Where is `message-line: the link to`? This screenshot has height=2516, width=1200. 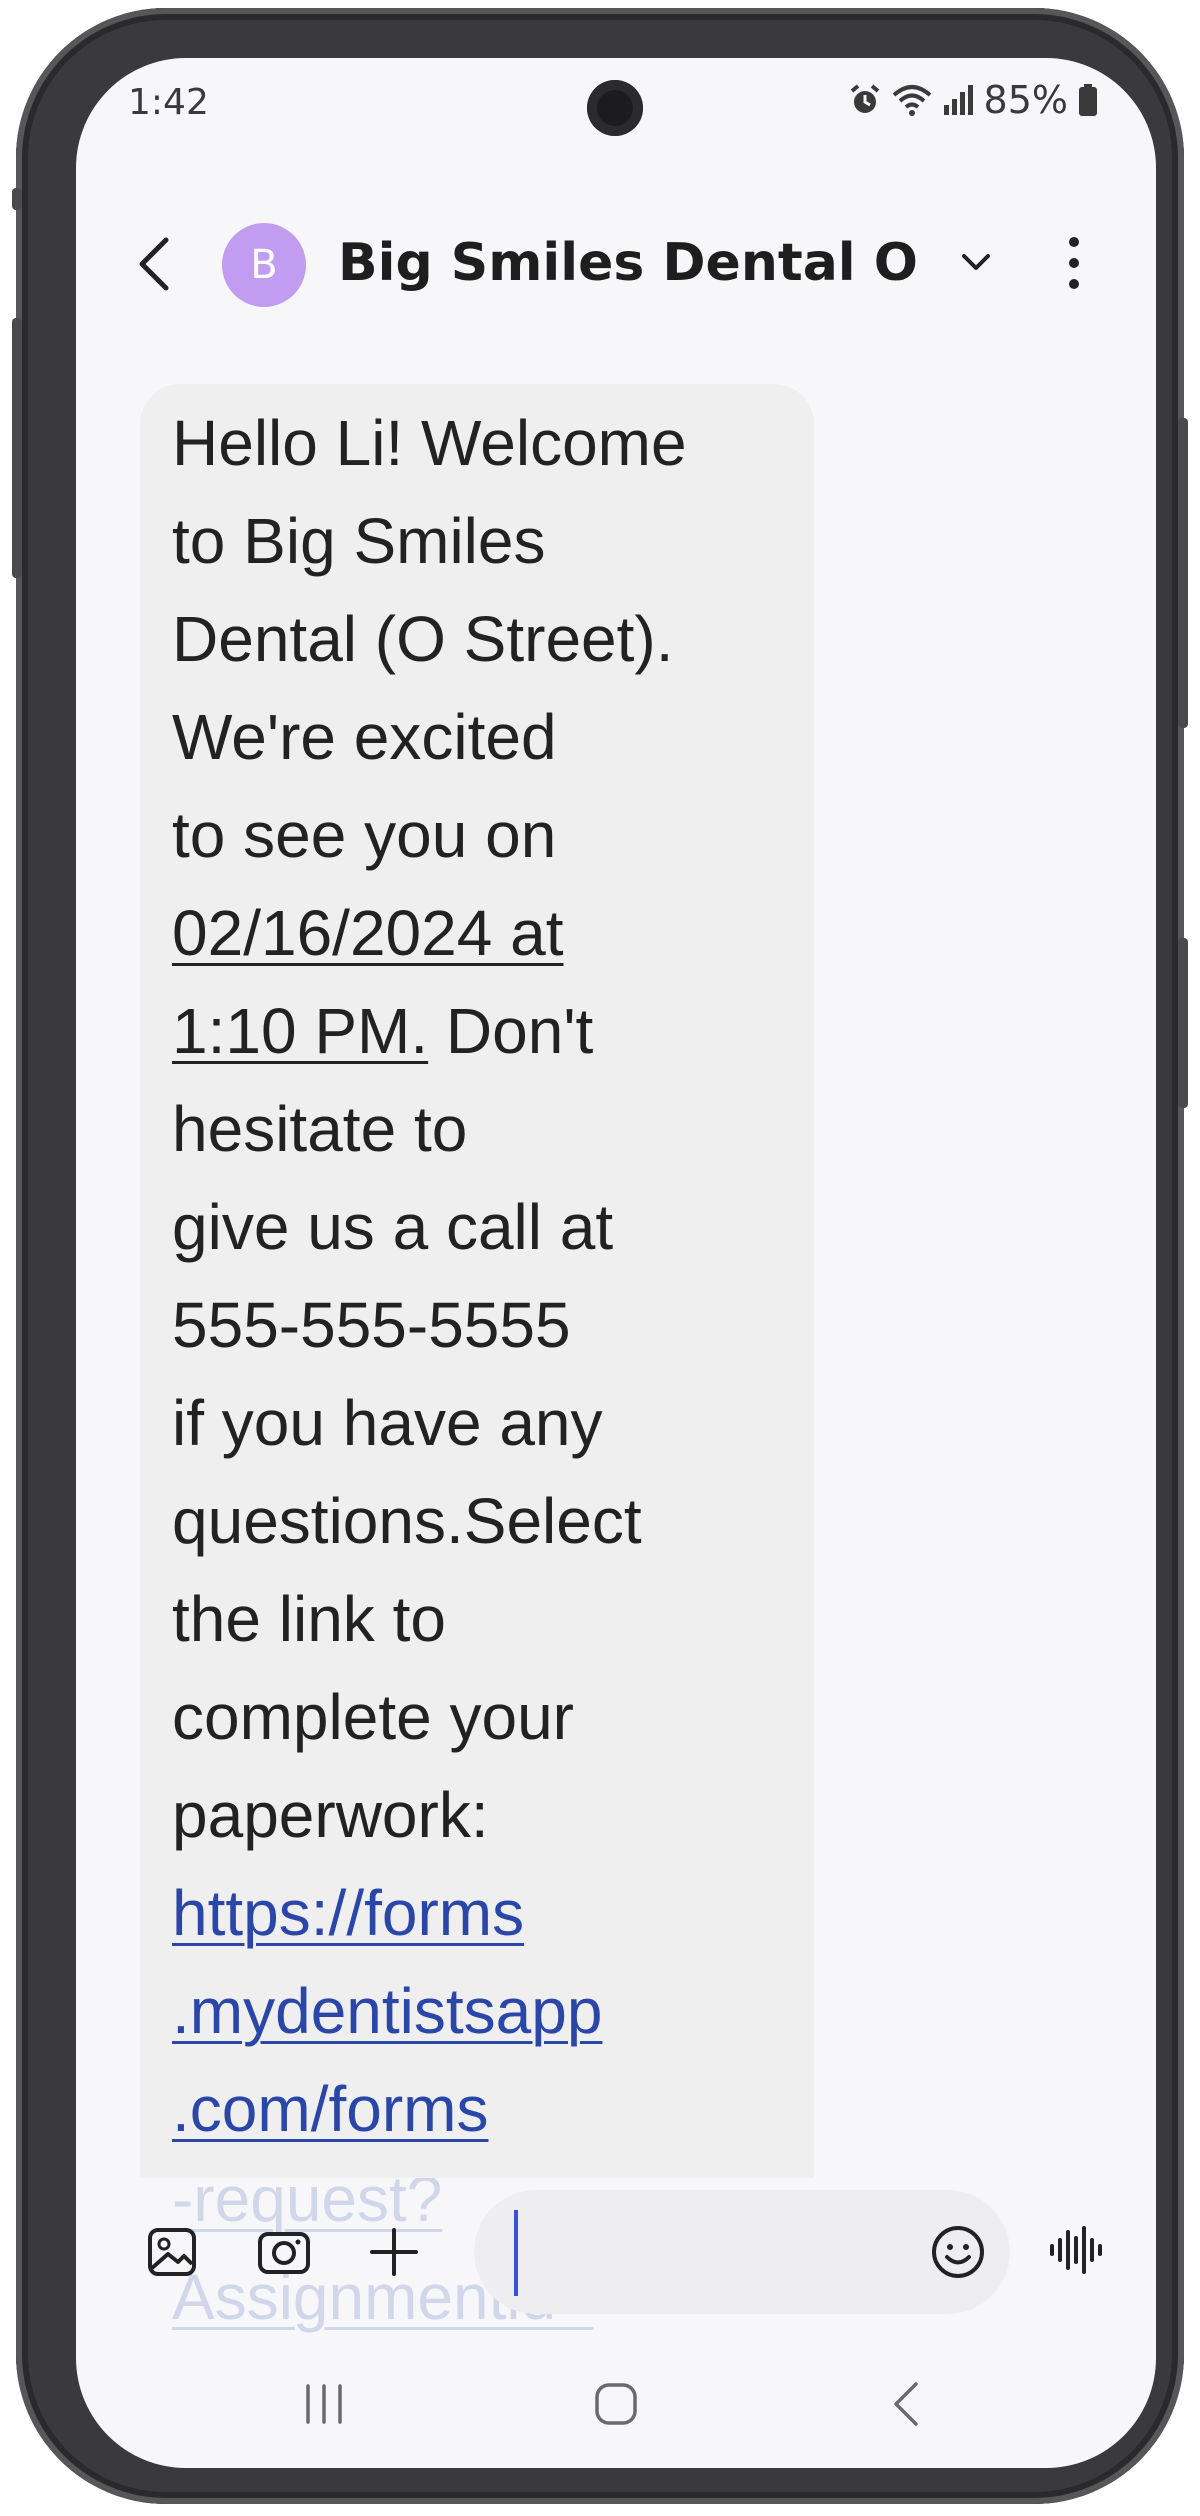
message-line: the link to is located at coordinates (309, 1619).